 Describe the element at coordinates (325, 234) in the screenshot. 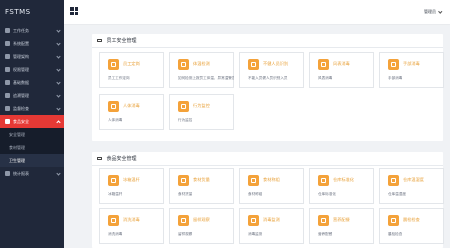

I see `card-description: 营养配餐` at that location.